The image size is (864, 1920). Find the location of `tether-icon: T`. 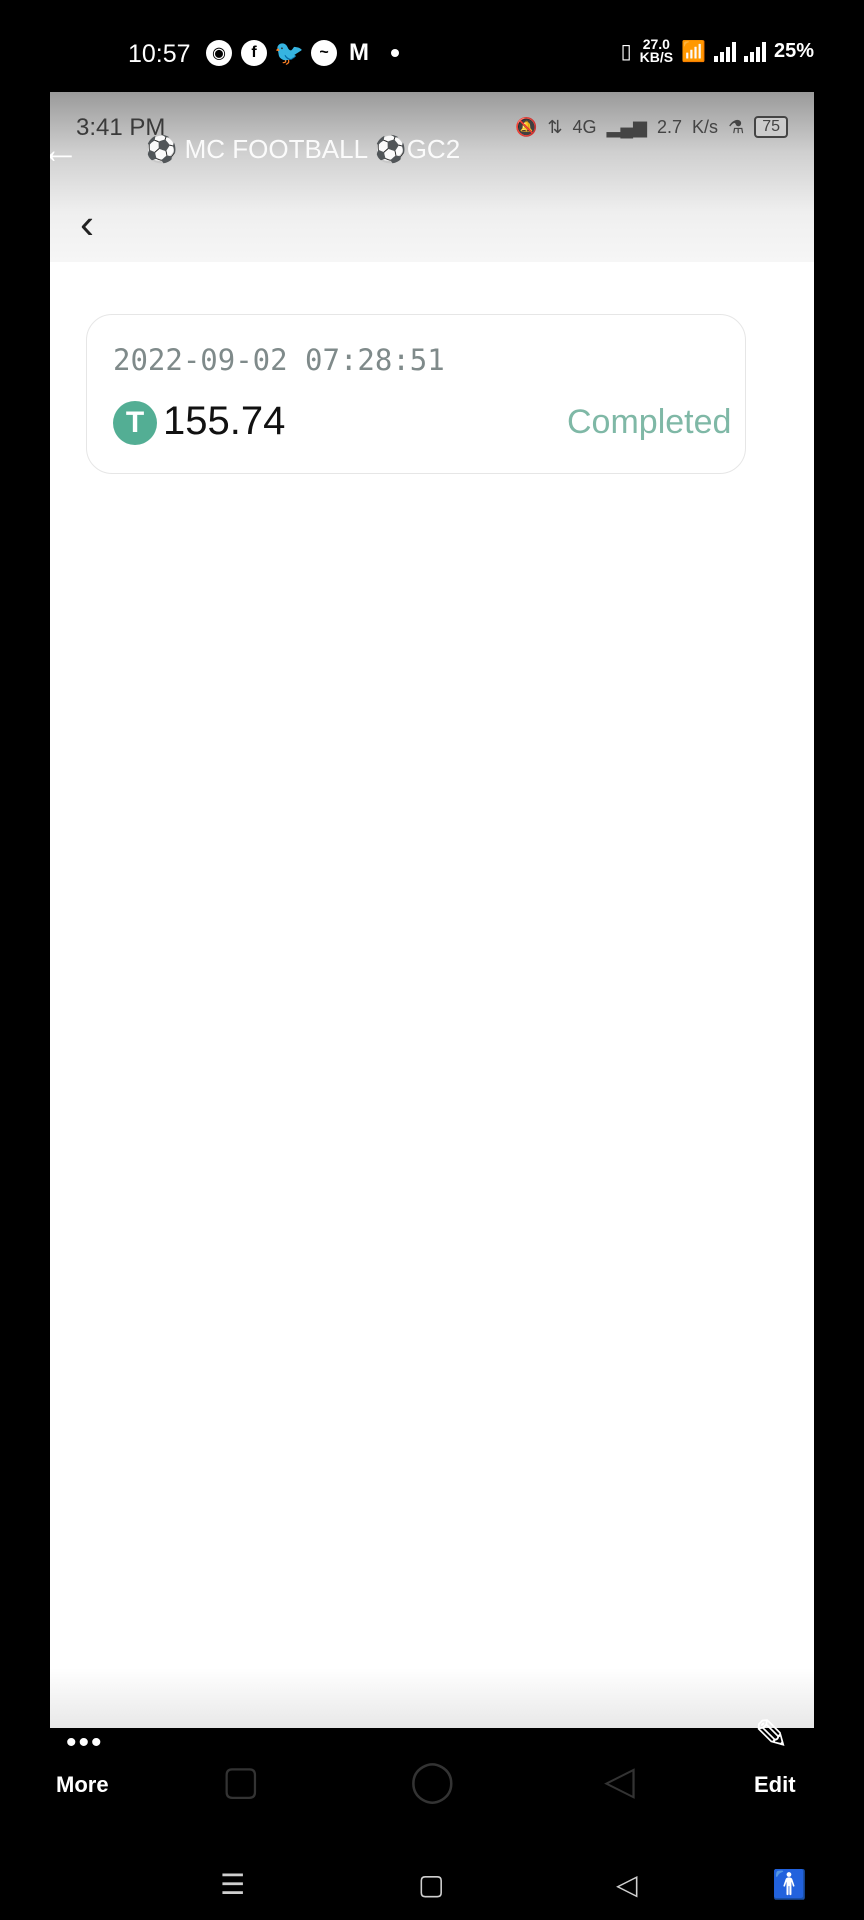

tether-icon: T is located at coordinates (135, 423).